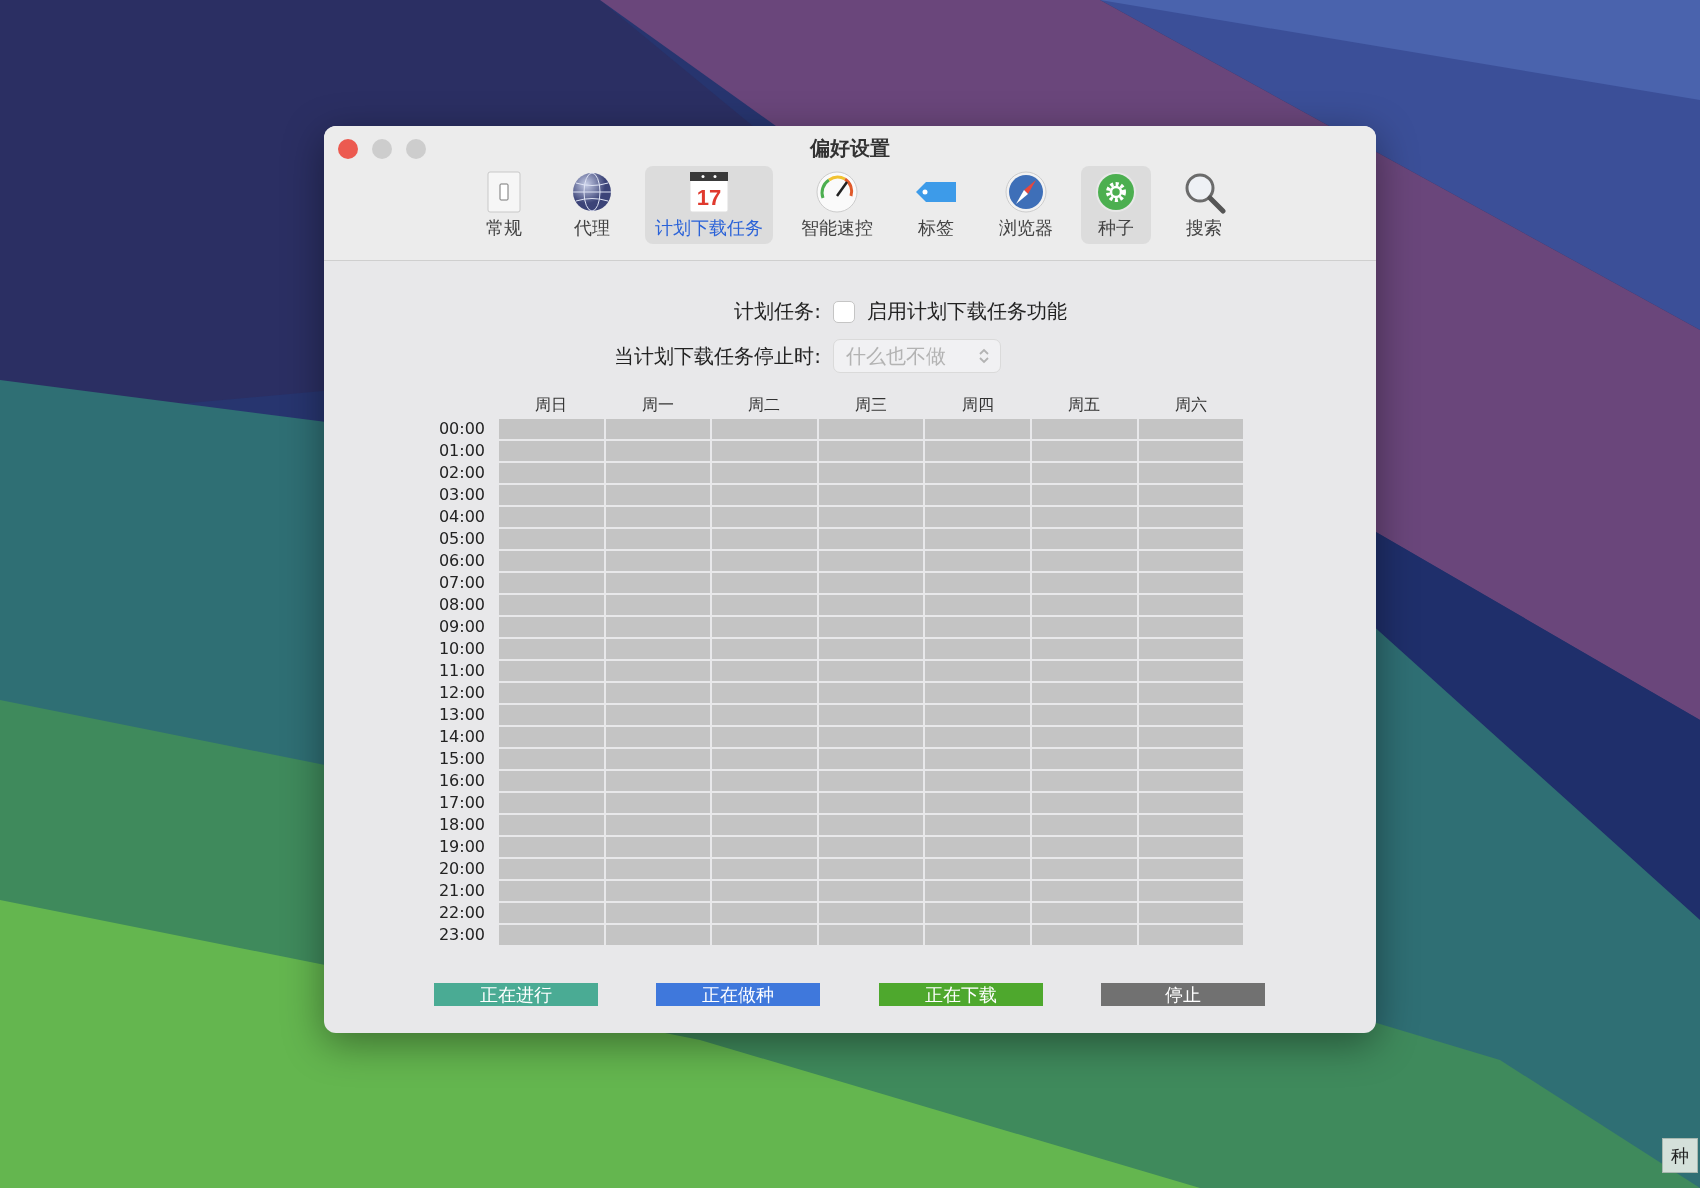 The image size is (1700, 1188). Describe the element at coordinates (416, 149) in the screenshot. I see `zoom-button` at that location.